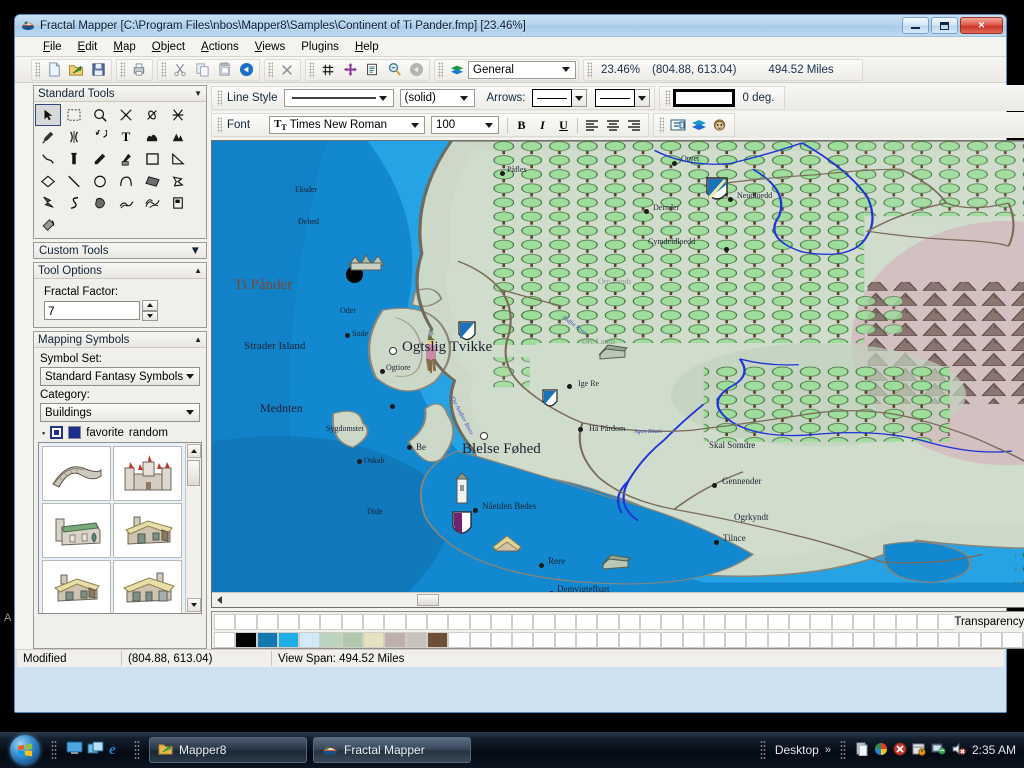 Image resolution: width=1024 pixels, height=768 pixels. What do you see at coordinates (74, 159) in the screenshot?
I see `marker-tool` at bounding box center [74, 159].